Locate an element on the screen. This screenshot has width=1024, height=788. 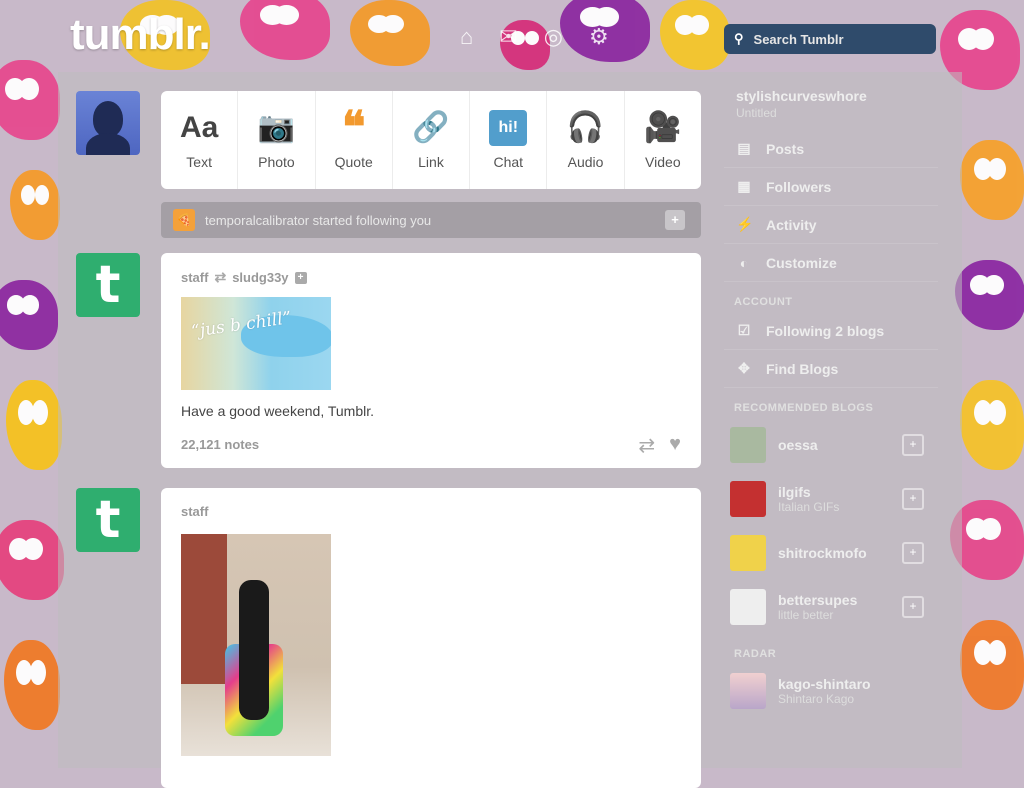
post-notes: 22,121 notes is located at coordinates (220, 444).